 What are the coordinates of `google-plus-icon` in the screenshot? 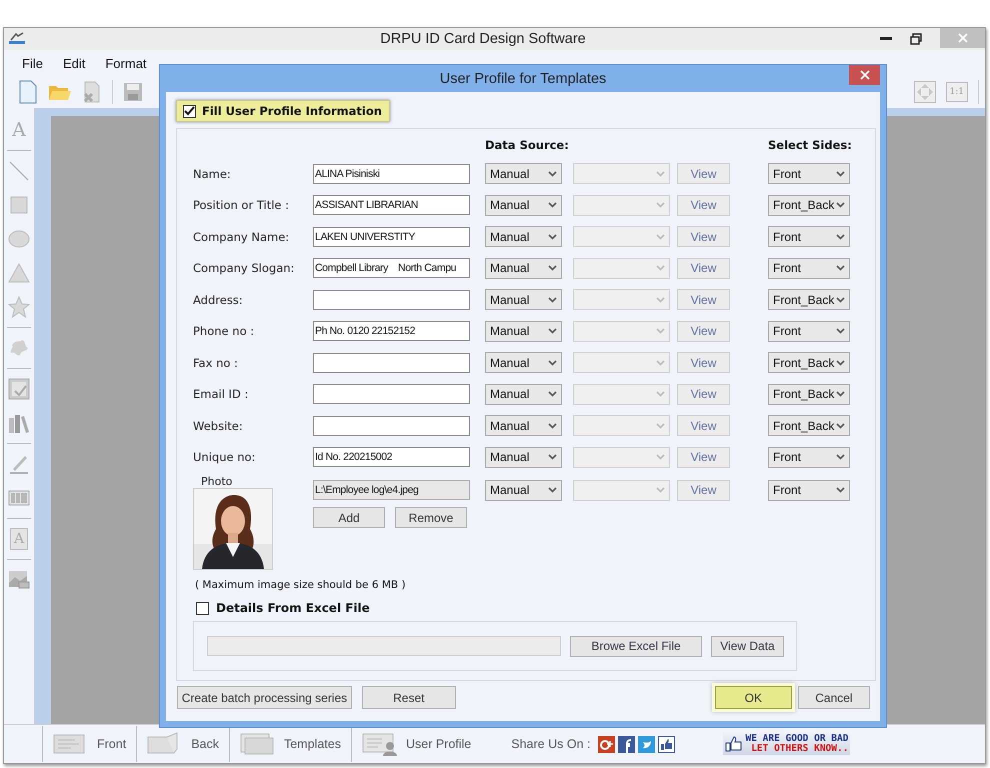 It's located at (607, 744).